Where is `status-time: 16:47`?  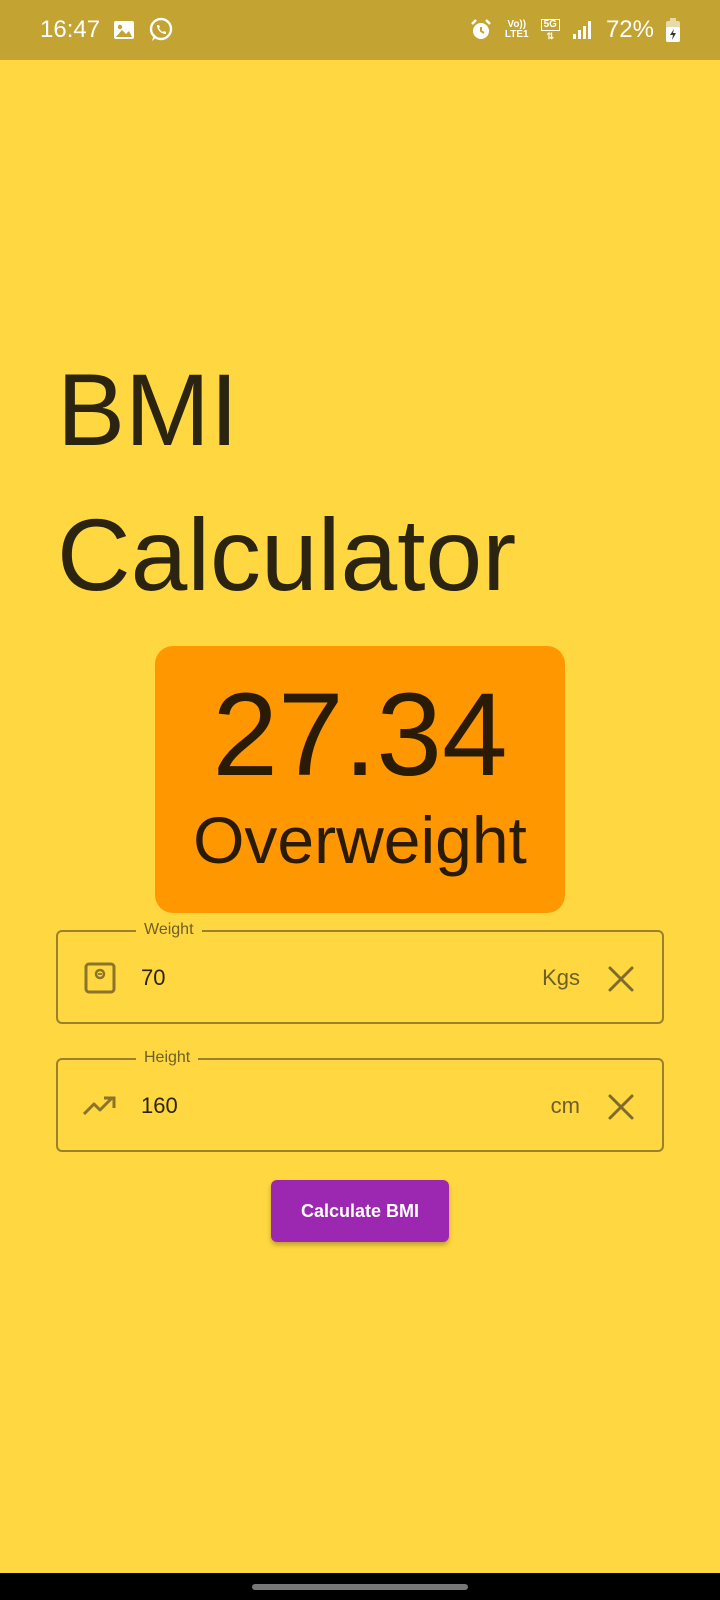 status-time: 16:47 is located at coordinates (70, 29).